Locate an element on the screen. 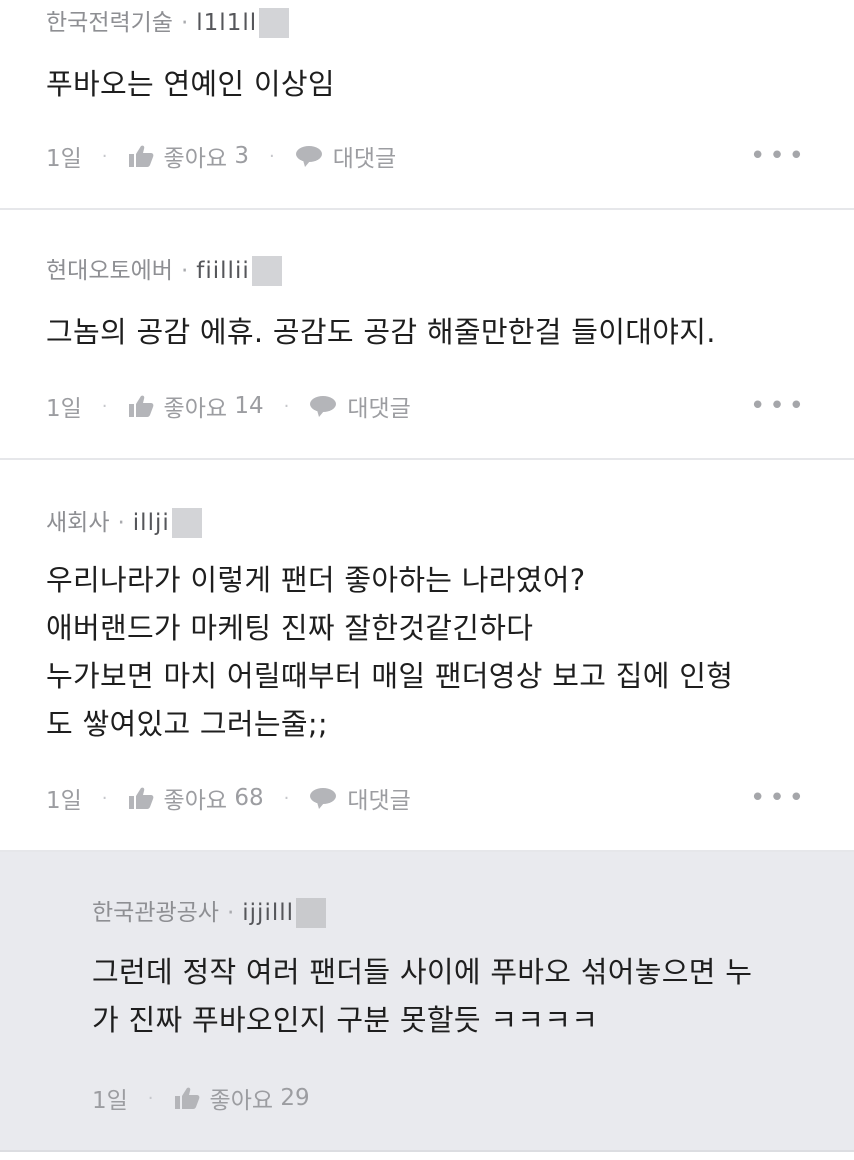 Image resolution: width=854 pixels, height=1160 pixels. like-count: 68 is located at coordinates (249, 798).